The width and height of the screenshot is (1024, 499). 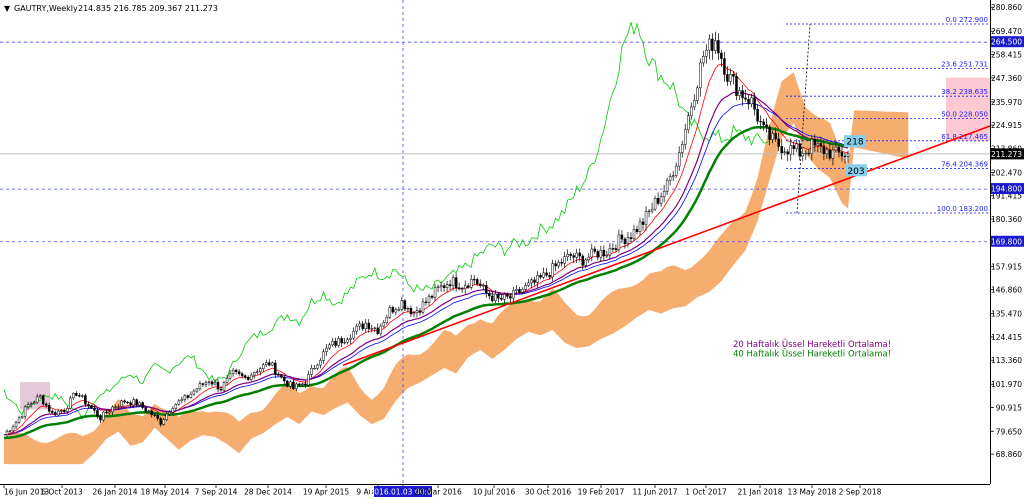 I want to click on x-tick-label: 21 Jan 2018, so click(x=760, y=492).